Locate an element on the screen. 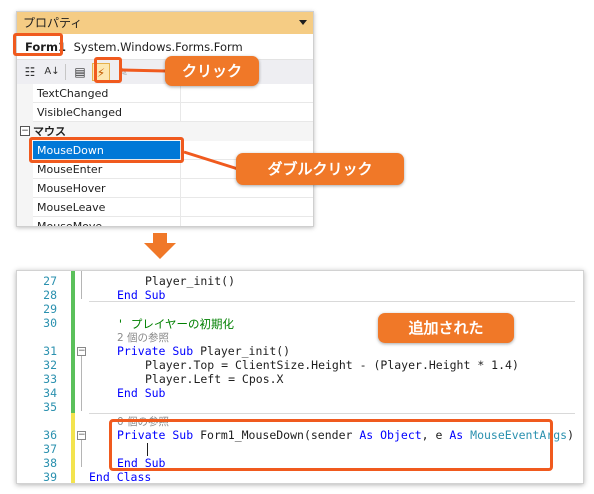 The height and width of the screenshot is (494, 594). highlight-added-method is located at coordinates (331, 445).